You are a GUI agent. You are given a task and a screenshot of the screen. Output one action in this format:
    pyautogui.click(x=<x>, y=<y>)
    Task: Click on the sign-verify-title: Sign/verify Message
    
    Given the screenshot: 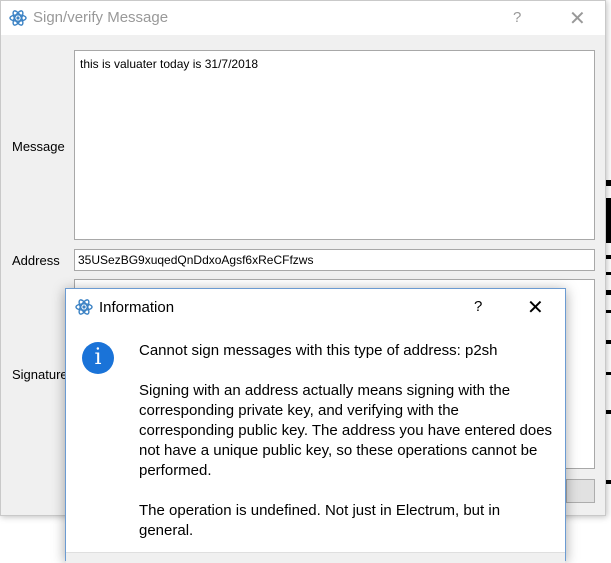 What is the action you would take?
    pyautogui.click(x=101, y=17)
    